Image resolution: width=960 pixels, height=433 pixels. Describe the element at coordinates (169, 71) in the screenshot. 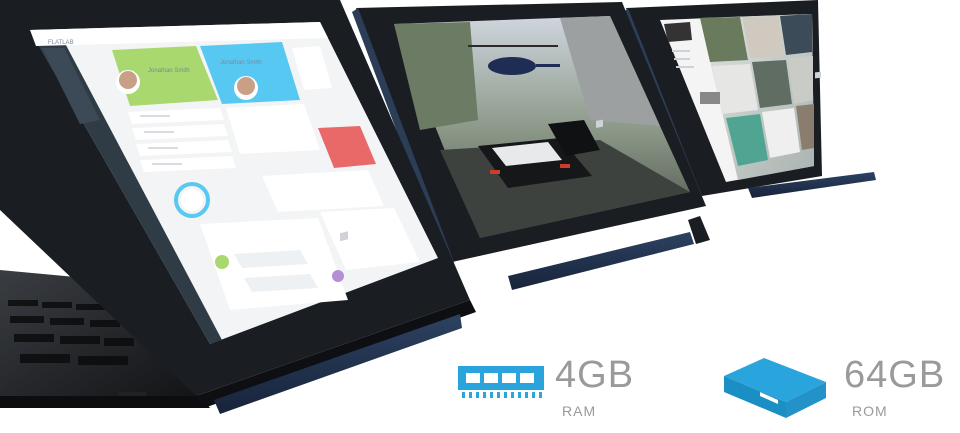

I see `profile-name-1: Jonathan Smith` at that location.